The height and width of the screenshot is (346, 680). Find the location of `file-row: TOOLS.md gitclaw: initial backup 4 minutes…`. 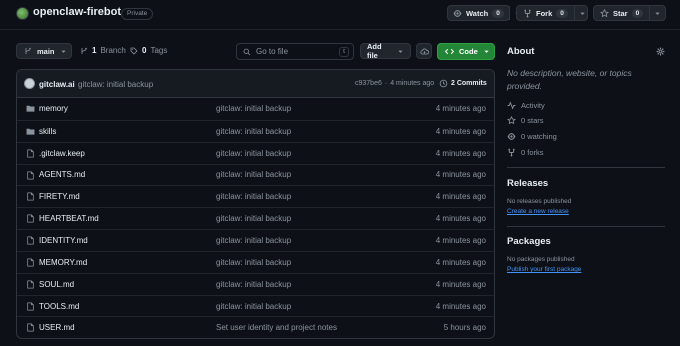

file-row: TOOLS.md gitclaw: initial backup 4 minutes… is located at coordinates (255, 305).